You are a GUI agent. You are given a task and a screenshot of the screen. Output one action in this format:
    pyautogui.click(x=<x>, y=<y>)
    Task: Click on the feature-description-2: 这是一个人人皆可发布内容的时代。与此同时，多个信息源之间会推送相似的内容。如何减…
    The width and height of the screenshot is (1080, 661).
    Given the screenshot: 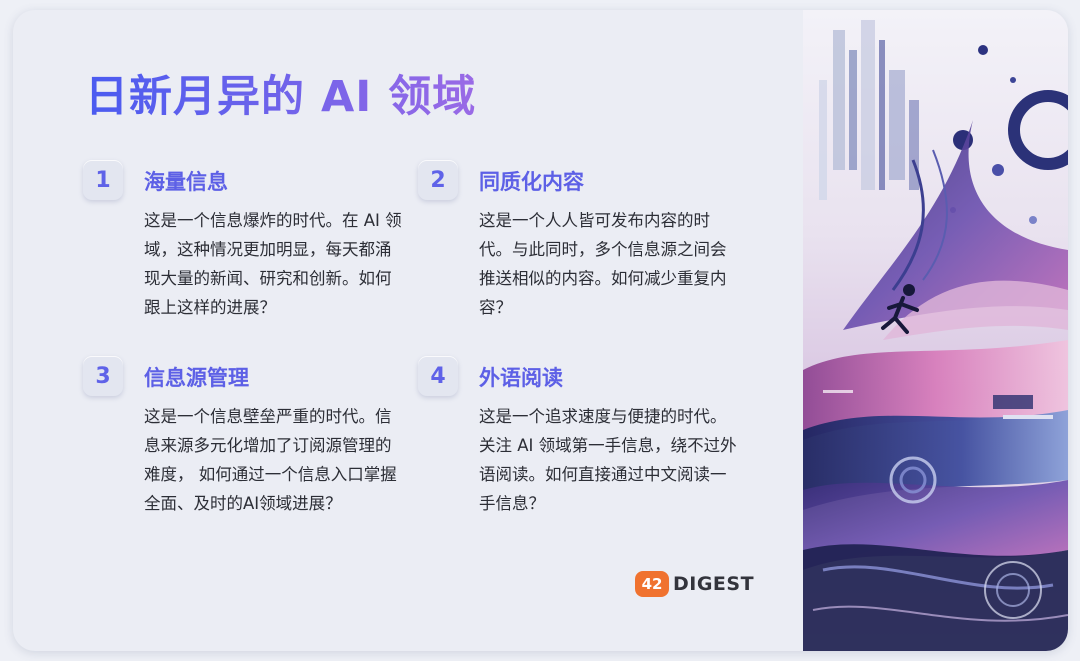 What is the action you would take?
    pyautogui.click(x=603, y=264)
    